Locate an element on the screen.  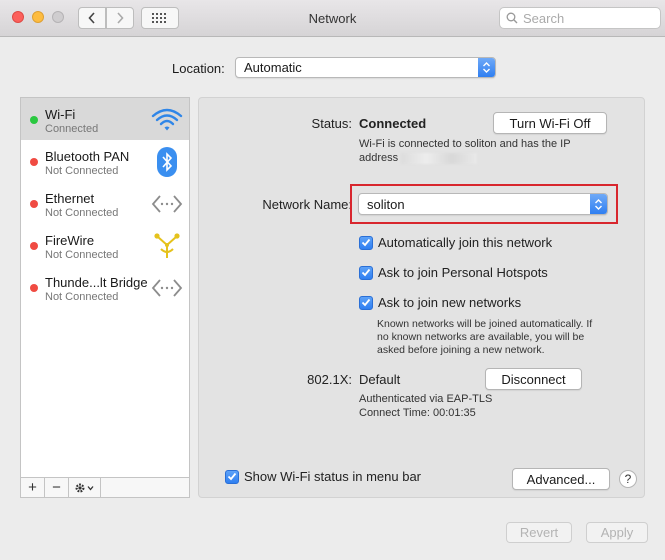
title-bar: Network Search is located at coordinates (332, 18).